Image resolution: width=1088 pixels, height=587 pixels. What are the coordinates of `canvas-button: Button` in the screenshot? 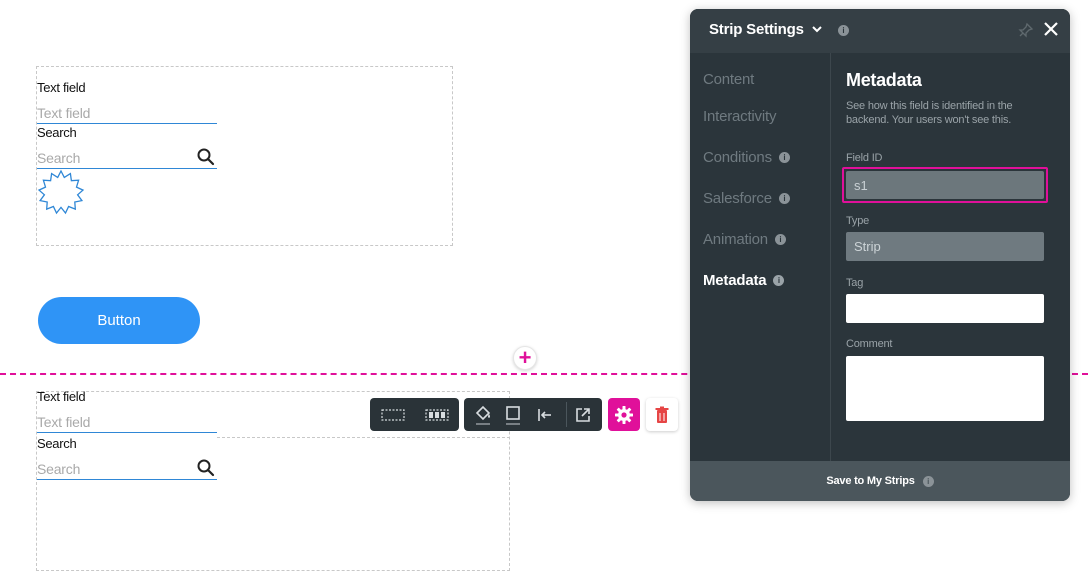 It's located at (119, 320).